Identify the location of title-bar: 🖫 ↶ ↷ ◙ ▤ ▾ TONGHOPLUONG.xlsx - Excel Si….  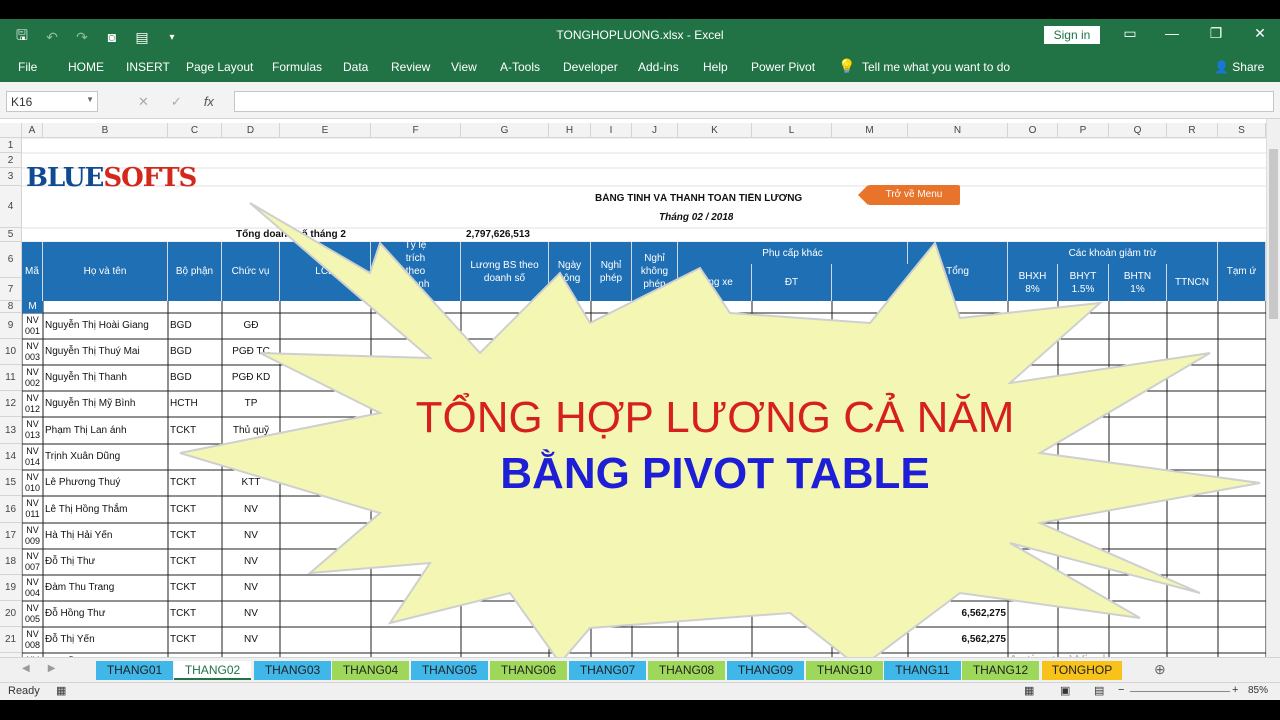
(640, 35).